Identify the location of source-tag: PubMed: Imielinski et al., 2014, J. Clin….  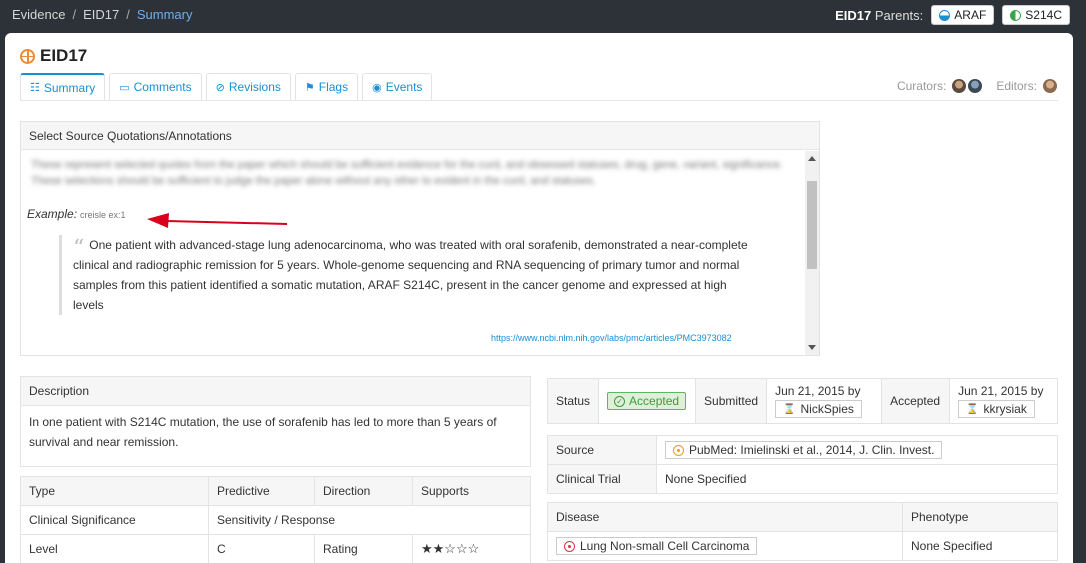
(804, 450).